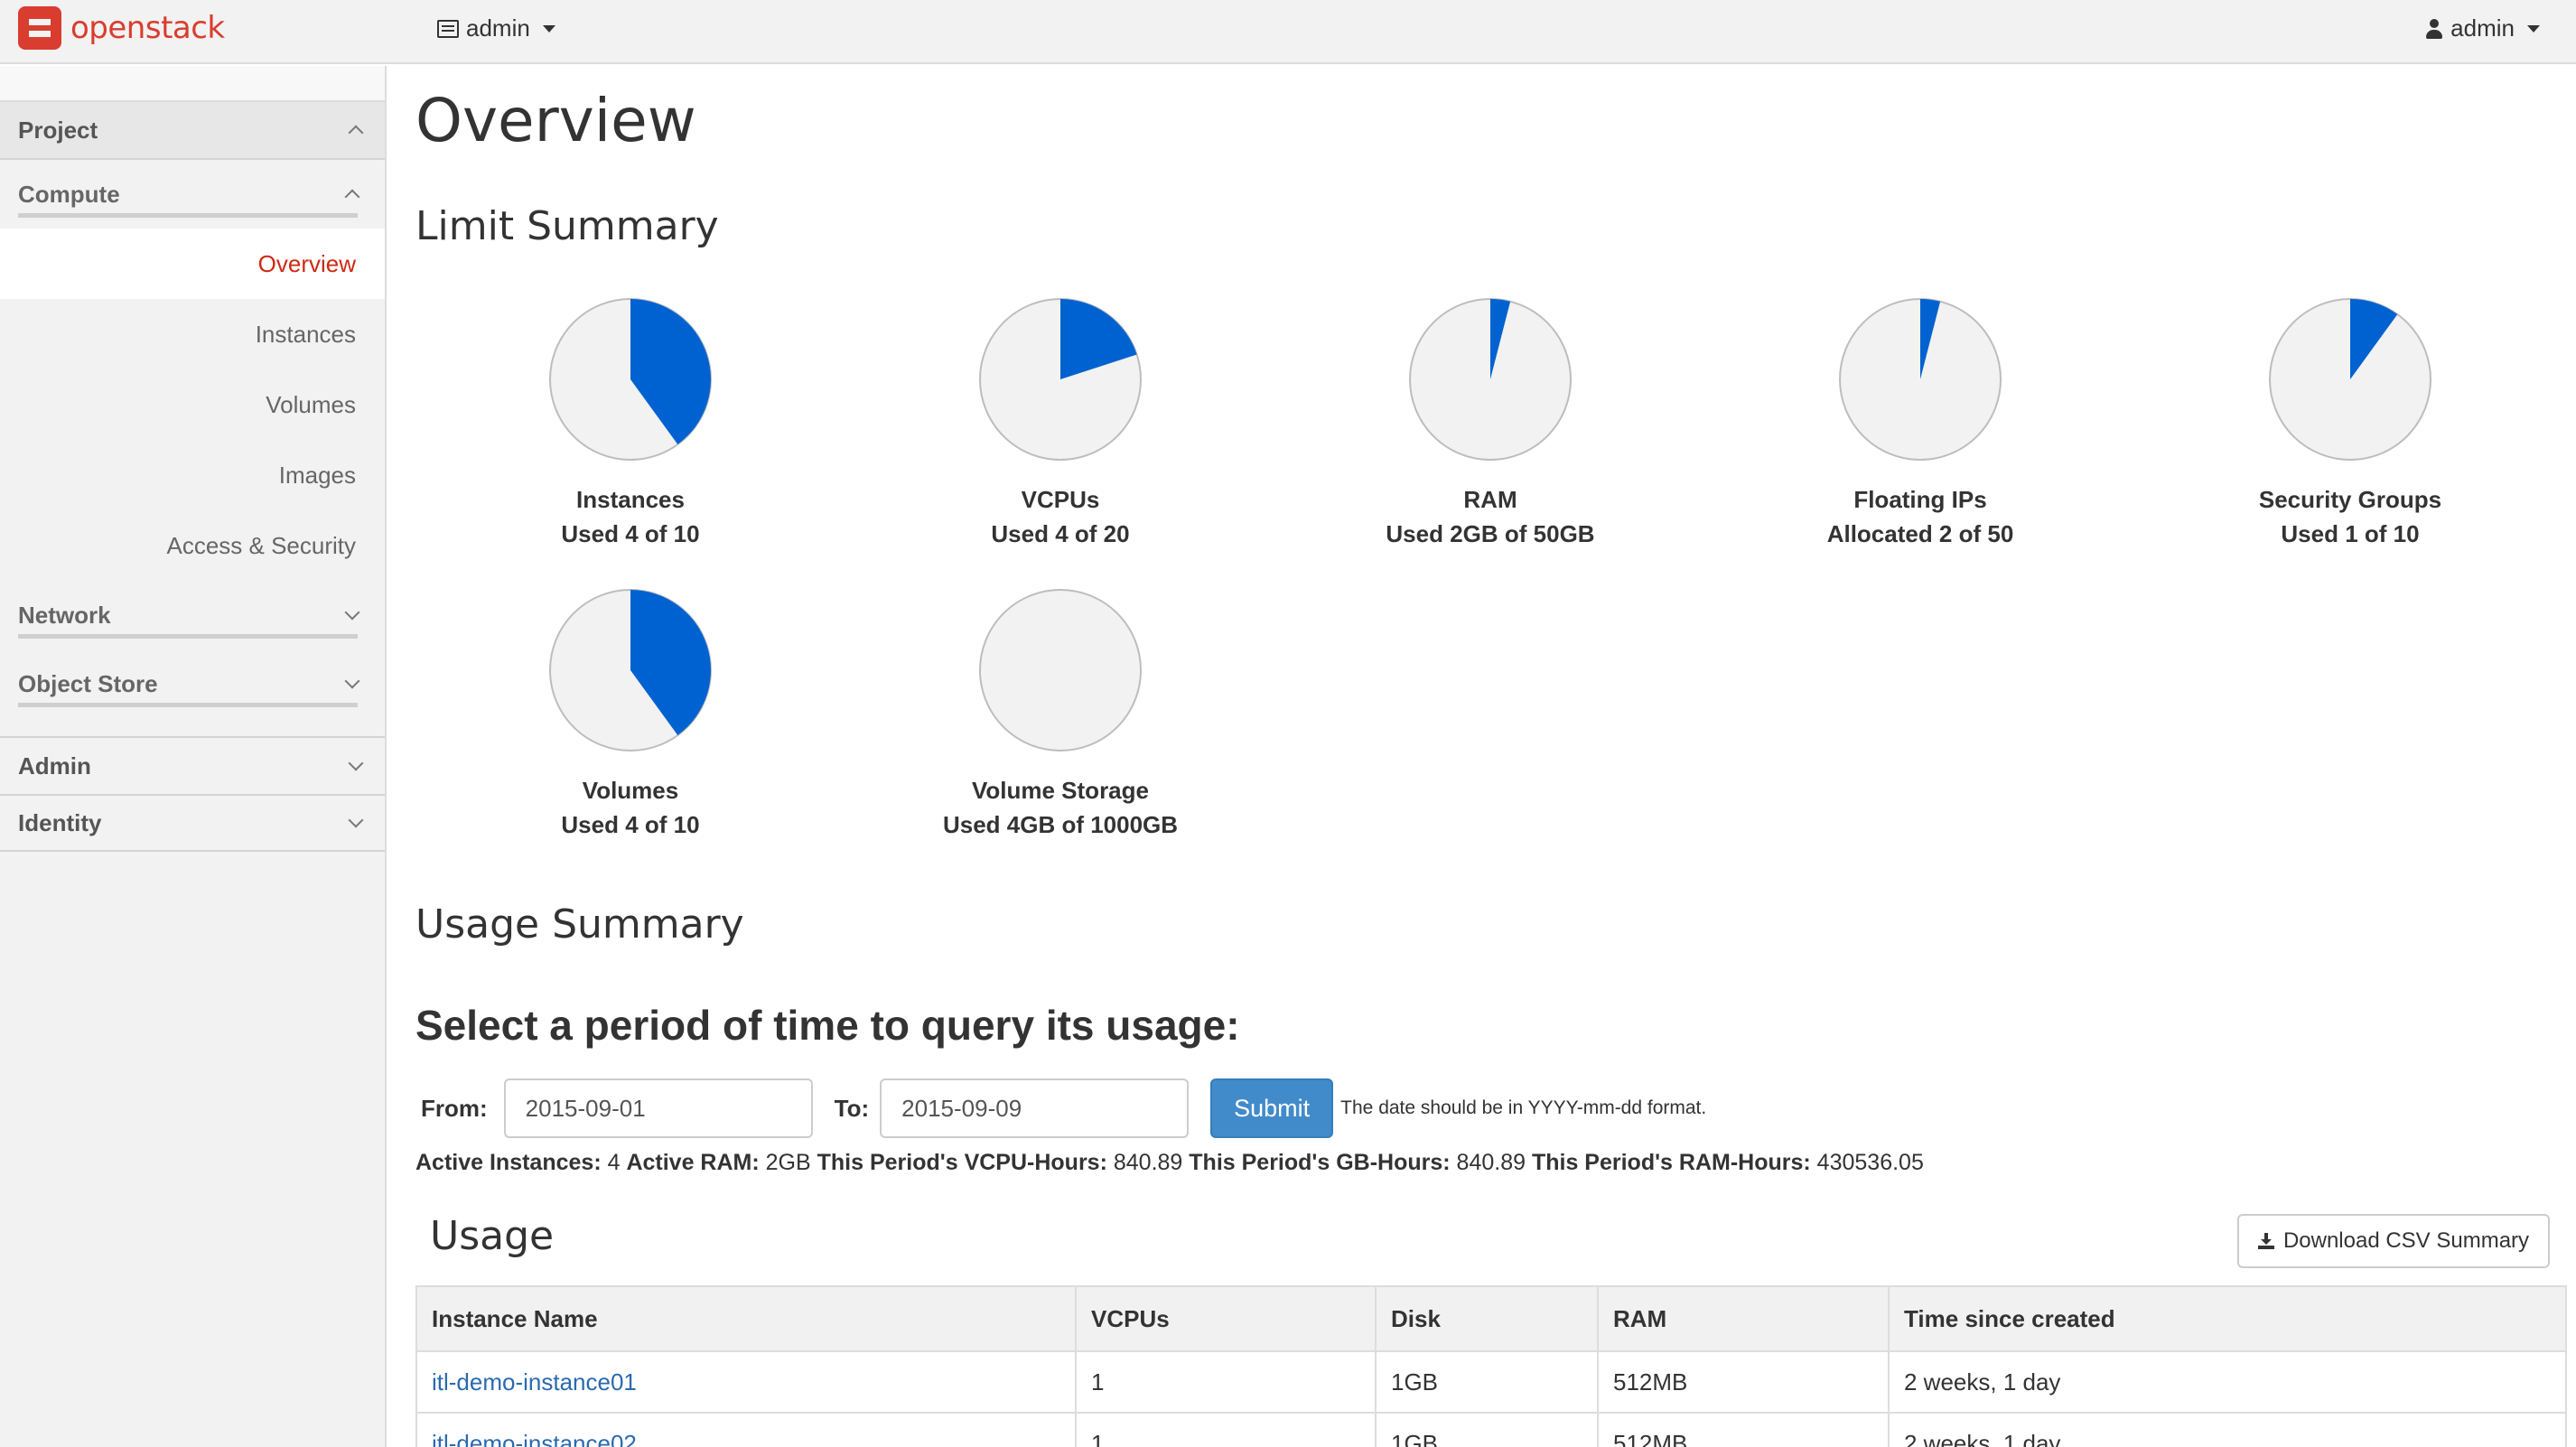 This screenshot has height=1447, width=2576. Describe the element at coordinates (448, 28) in the screenshot. I see `project-icon` at that location.